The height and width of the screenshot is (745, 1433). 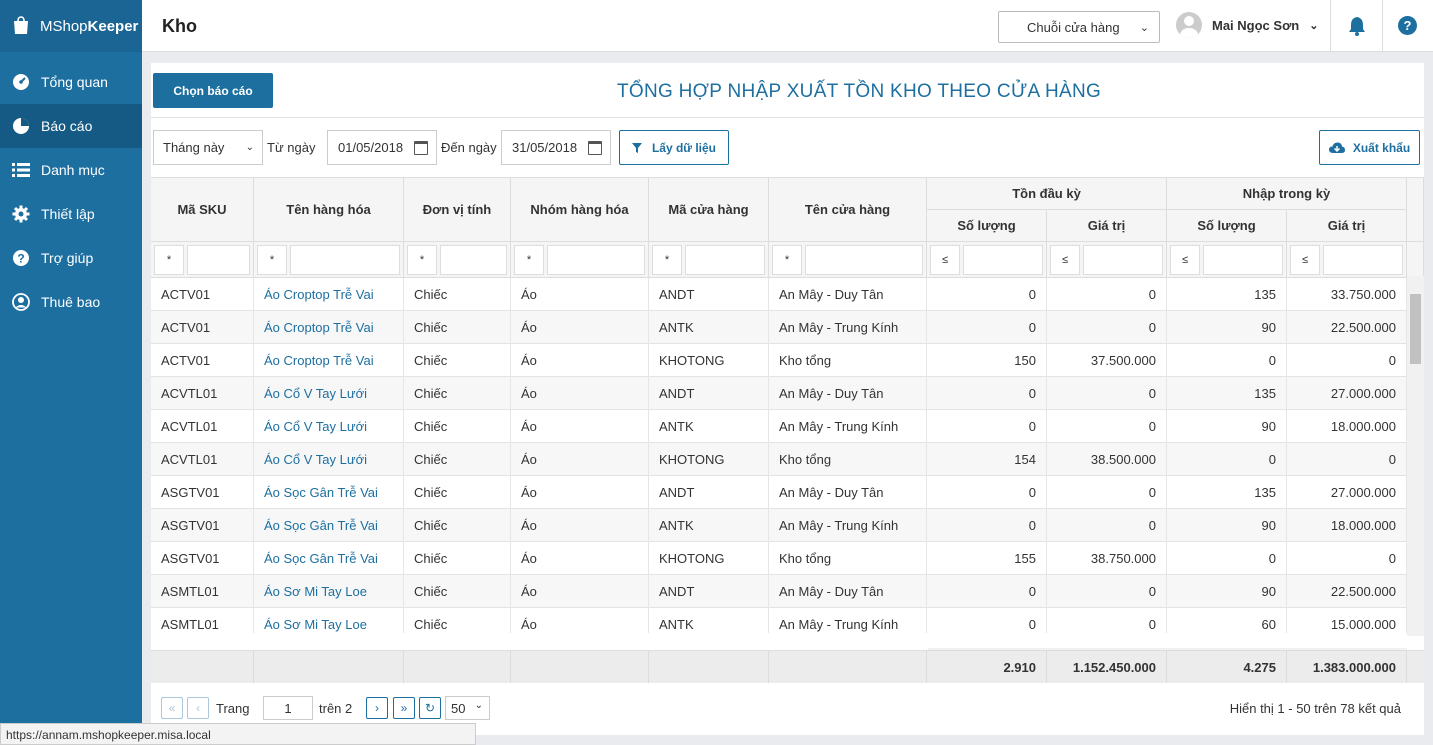 What do you see at coordinates (198, 708) in the screenshot?
I see `prev-page-button: ‹` at bounding box center [198, 708].